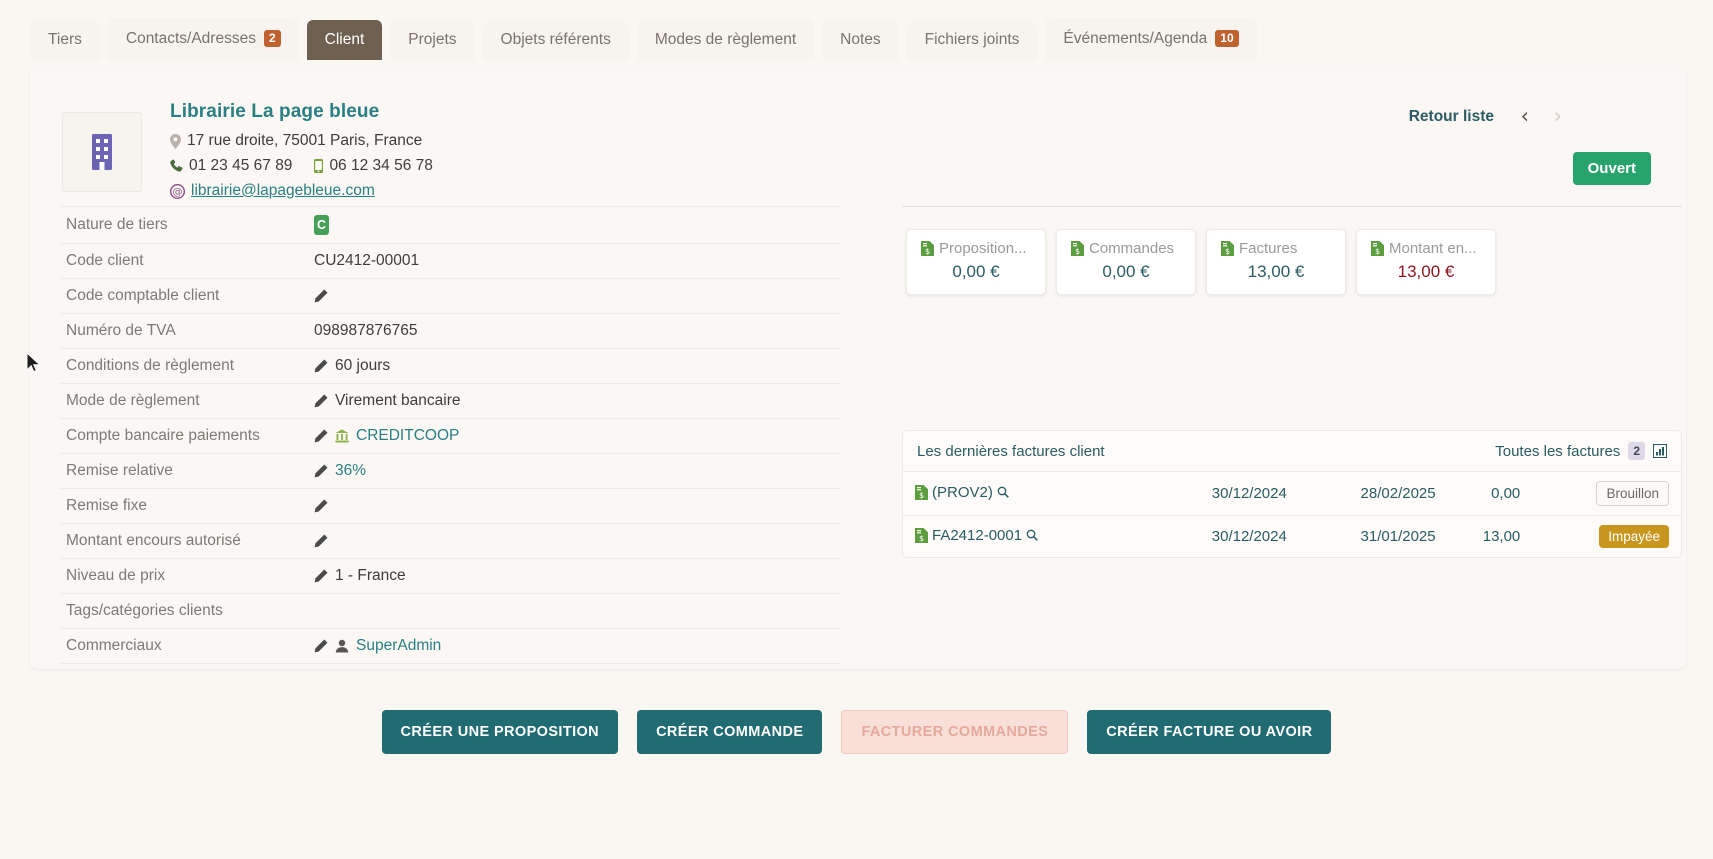 The height and width of the screenshot is (859, 1713). Describe the element at coordinates (575, 436) in the screenshot. I see `detail-value-cell: CREDITCOOP` at that location.